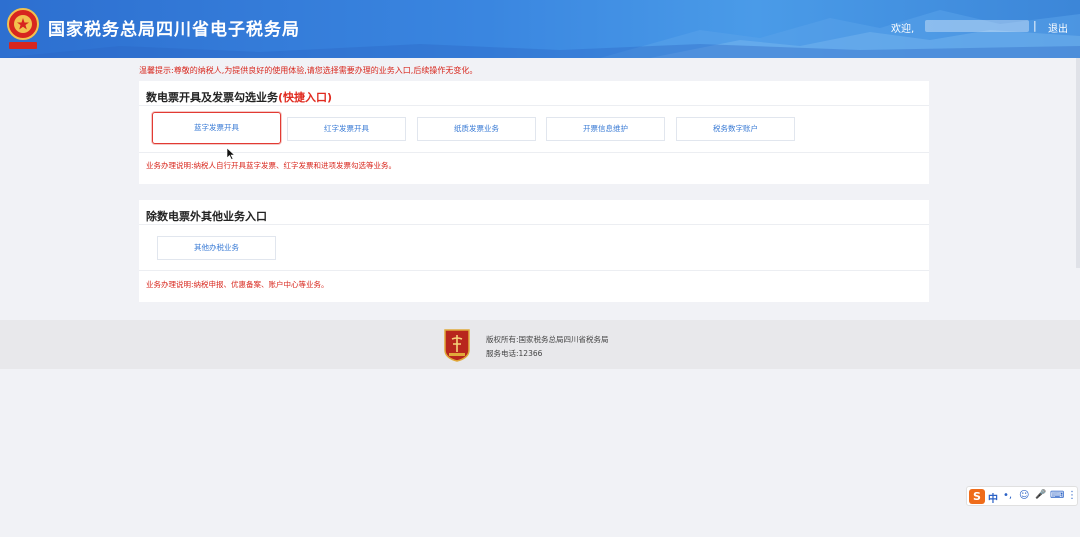 This screenshot has width=1080, height=537. I want to click on mouse-cursor-icon, so click(231, 153).